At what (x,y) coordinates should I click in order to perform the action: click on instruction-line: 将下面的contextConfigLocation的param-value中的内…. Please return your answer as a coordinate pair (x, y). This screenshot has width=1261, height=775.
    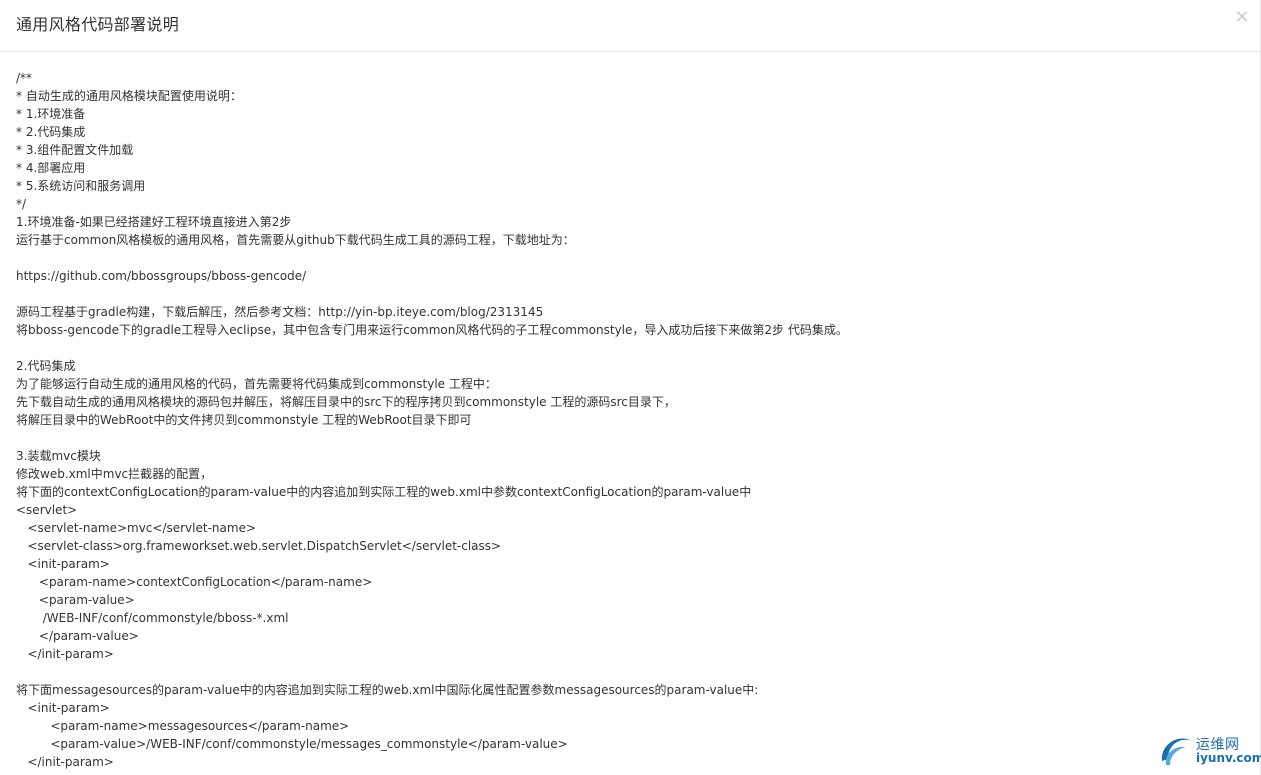
    Looking at the image, I should click on (384, 492).